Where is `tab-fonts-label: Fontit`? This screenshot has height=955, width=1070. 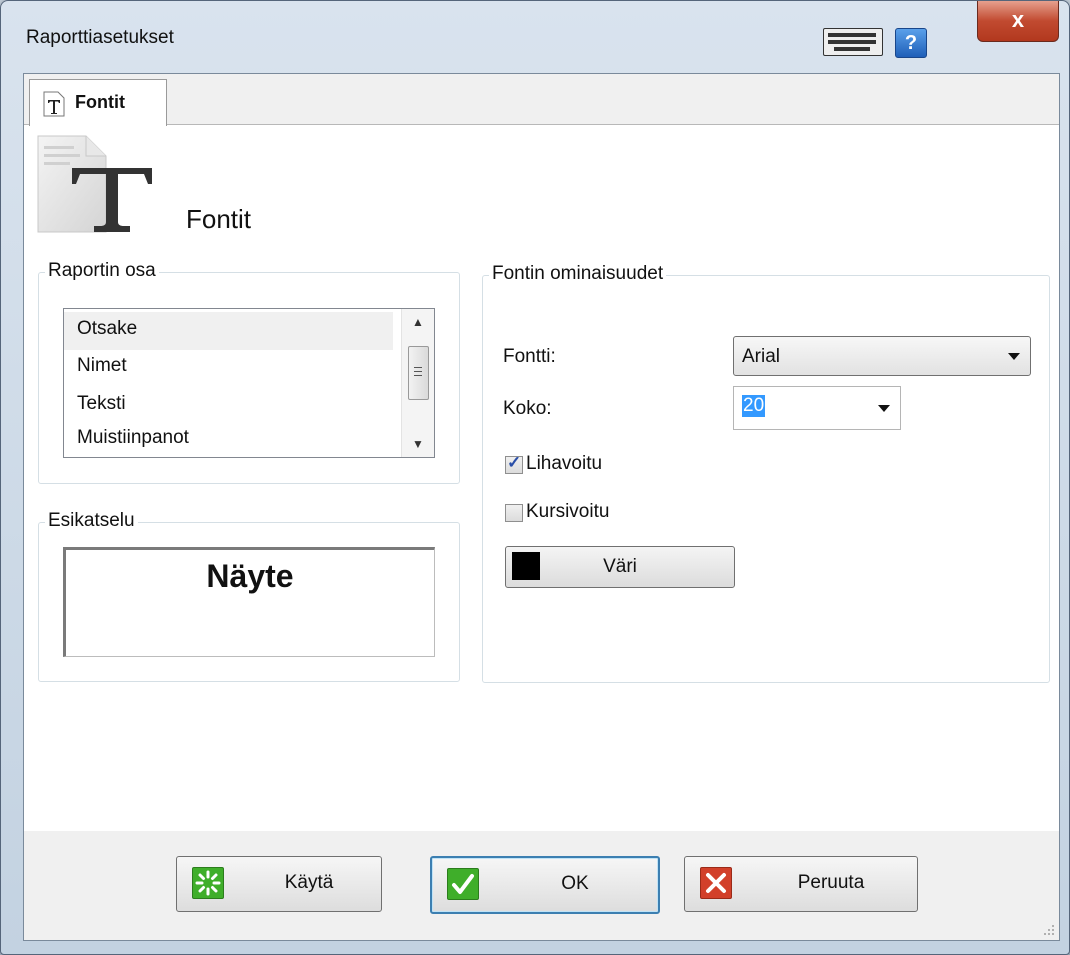 tab-fonts-label: Fontit is located at coordinates (100, 102).